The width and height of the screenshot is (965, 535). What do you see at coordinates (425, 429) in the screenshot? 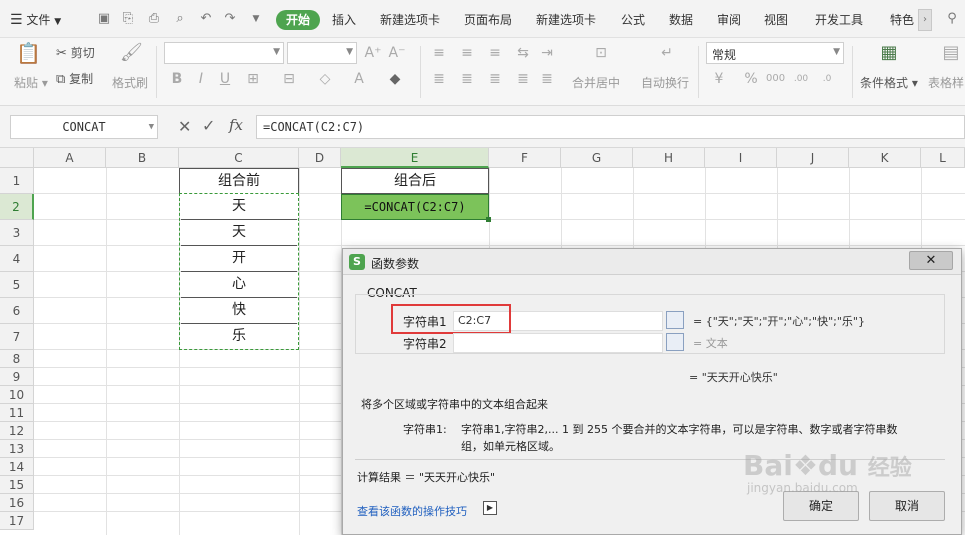
I see `arg-help-label: 字符串1:` at bounding box center [425, 429].